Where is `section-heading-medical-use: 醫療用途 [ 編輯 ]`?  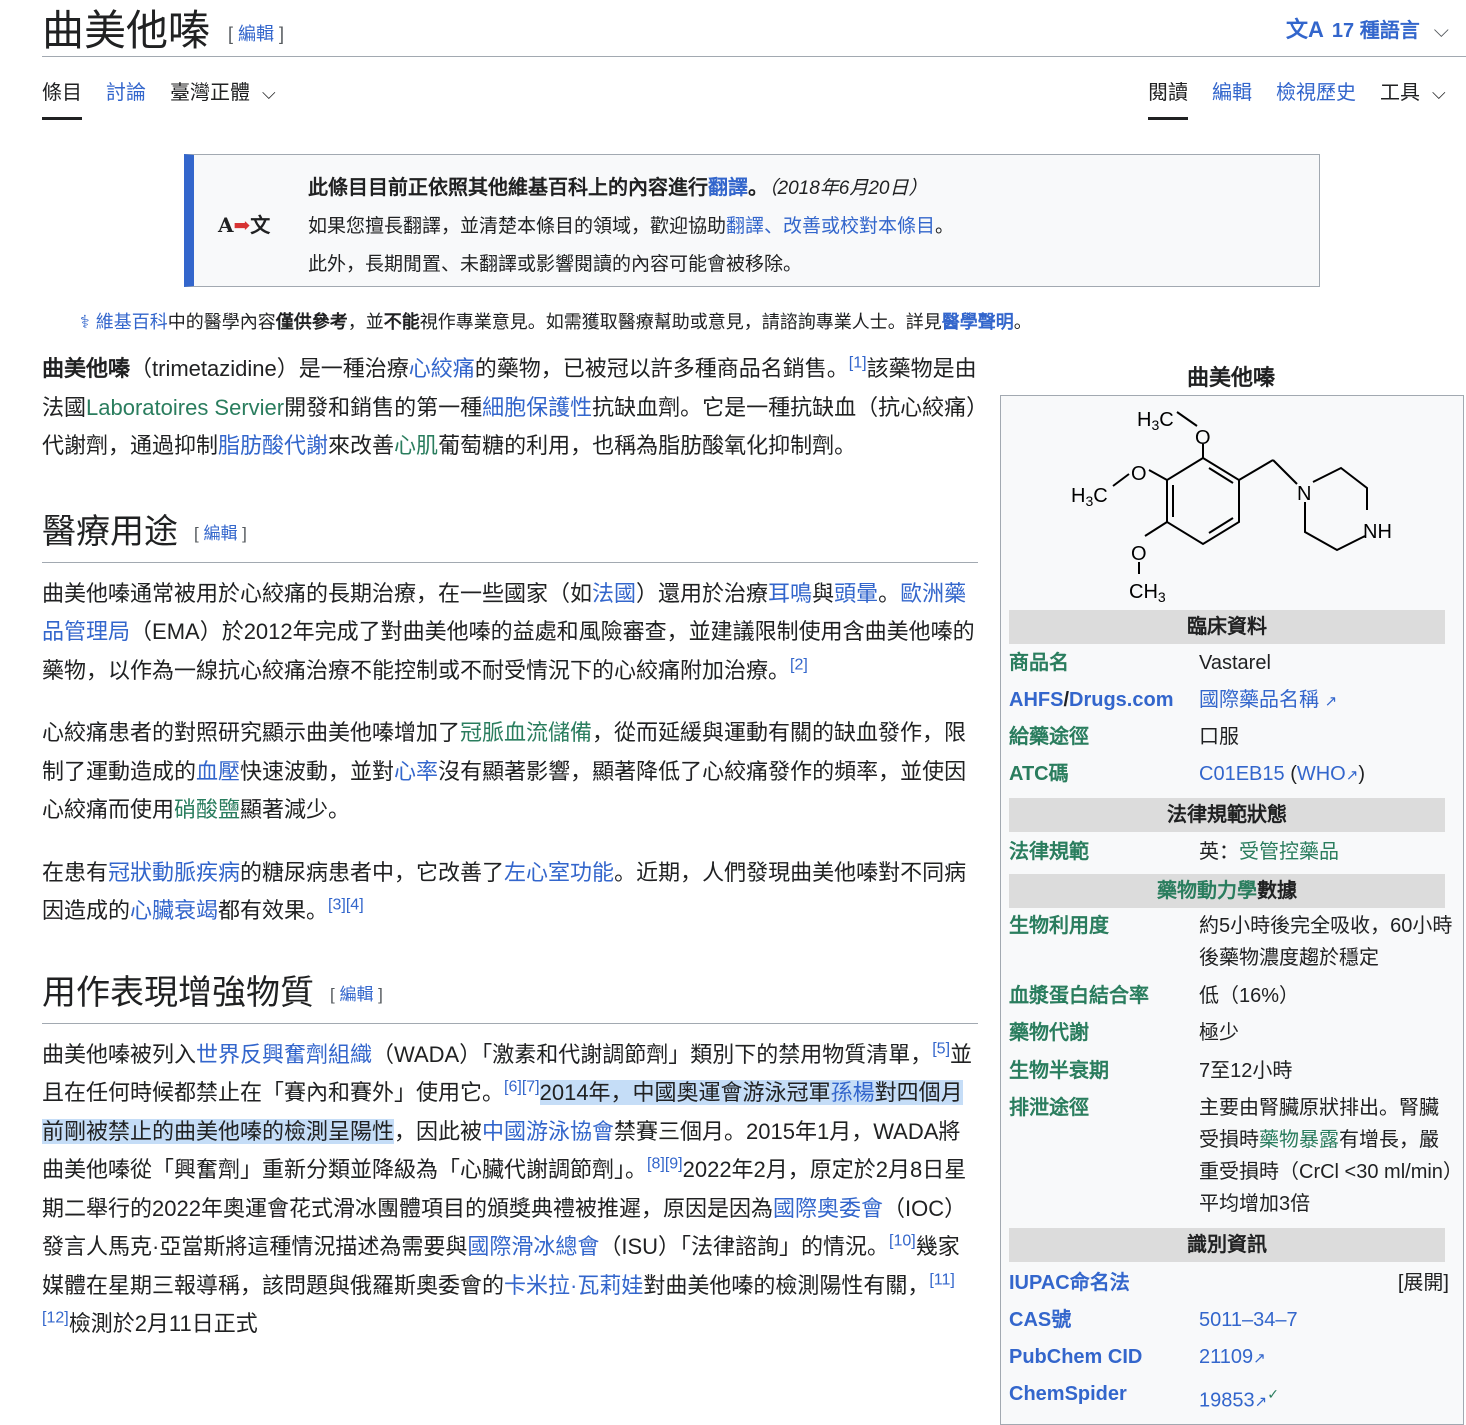 section-heading-medical-use: 醫療用途 [ 編輯 ] is located at coordinates (510, 536).